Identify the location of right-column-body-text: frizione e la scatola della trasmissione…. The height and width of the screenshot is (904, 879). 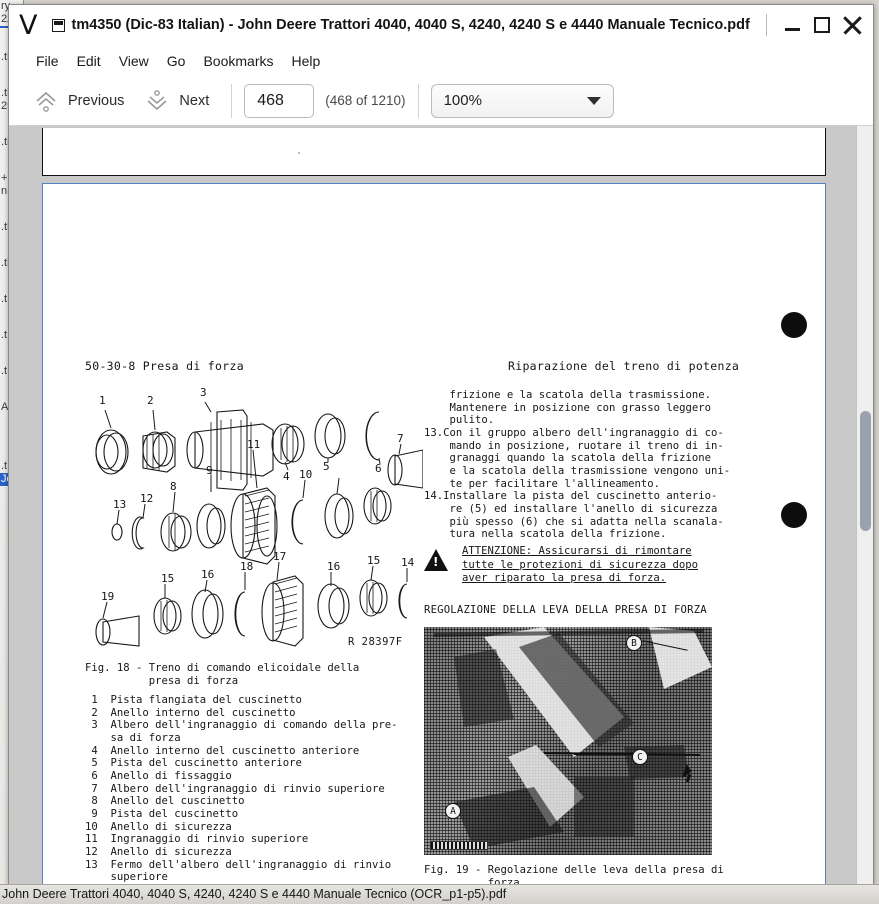
(577, 465).